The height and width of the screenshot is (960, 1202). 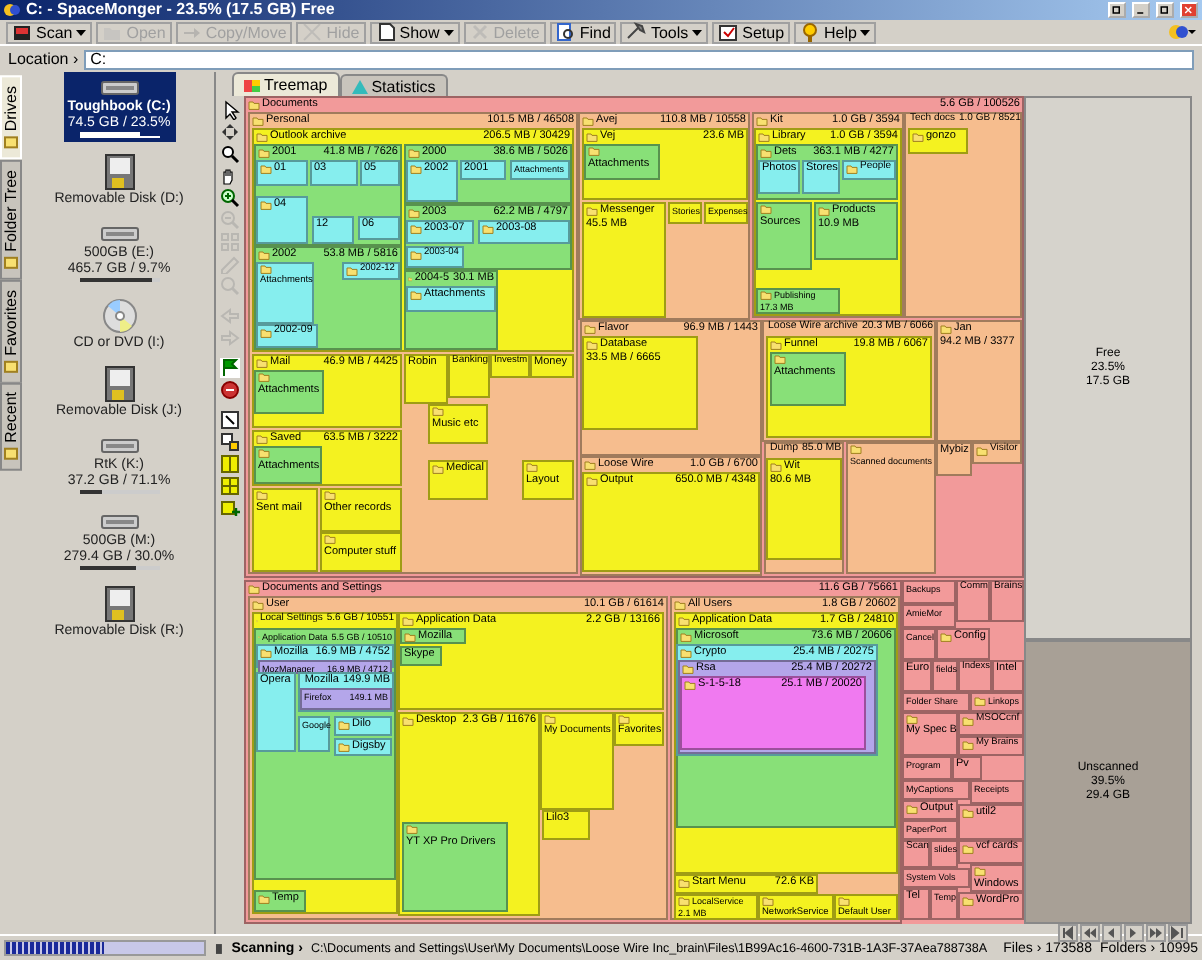 What do you see at coordinates (49, 32) in the screenshot?
I see `scan-button: Scan` at bounding box center [49, 32].